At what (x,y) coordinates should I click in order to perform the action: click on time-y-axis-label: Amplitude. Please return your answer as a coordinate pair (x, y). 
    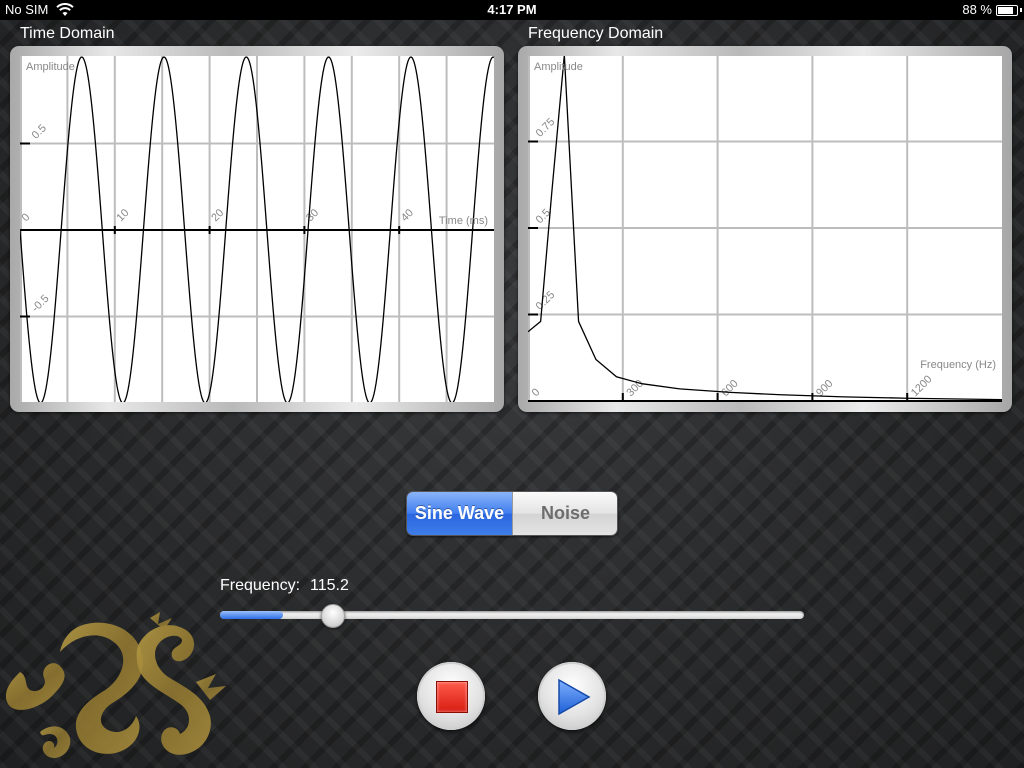
    Looking at the image, I should click on (50, 67).